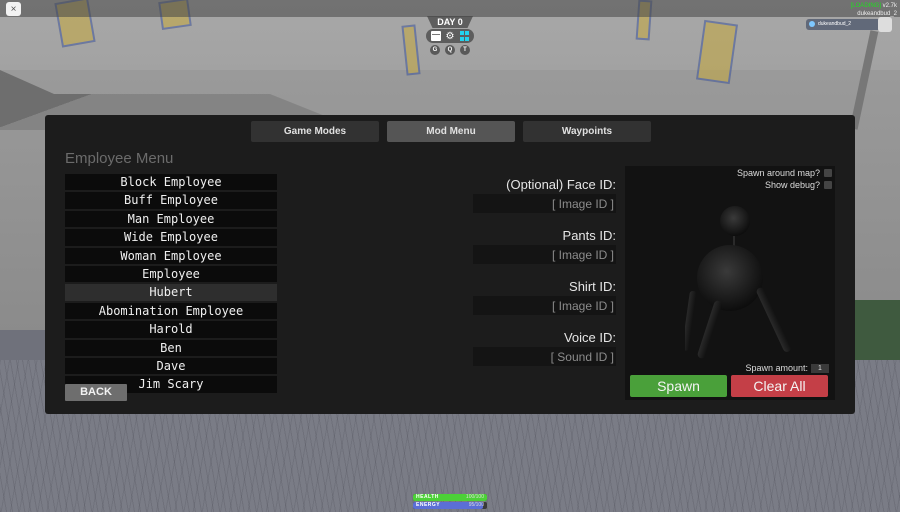 The image size is (900, 512). What do you see at coordinates (171, 292) in the screenshot?
I see `employee-item-hubert: Hubert` at bounding box center [171, 292].